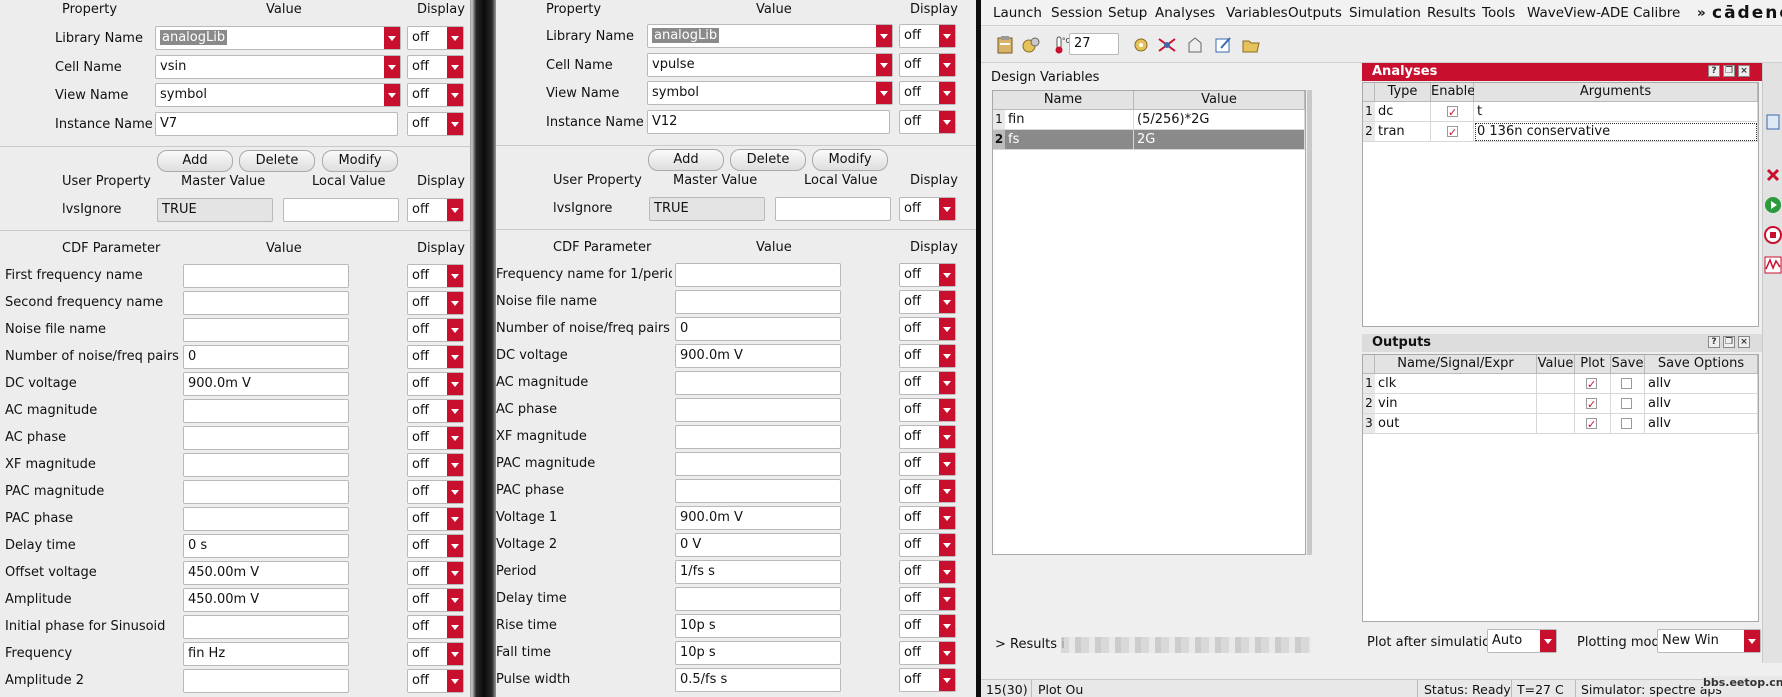 This screenshot has height=697, width=1782. Describe the element at coordinates (770, 65) in the screenshot. I see `property-value-combo: vpulse` at that location.